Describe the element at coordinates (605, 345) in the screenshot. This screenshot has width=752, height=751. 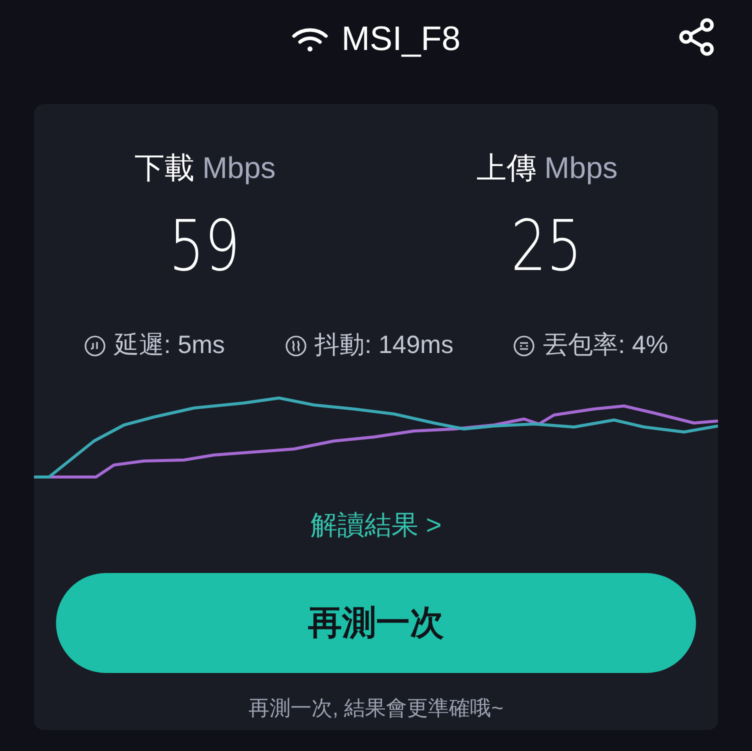
I see `stat-text: 丟包率: 4%` at that location.